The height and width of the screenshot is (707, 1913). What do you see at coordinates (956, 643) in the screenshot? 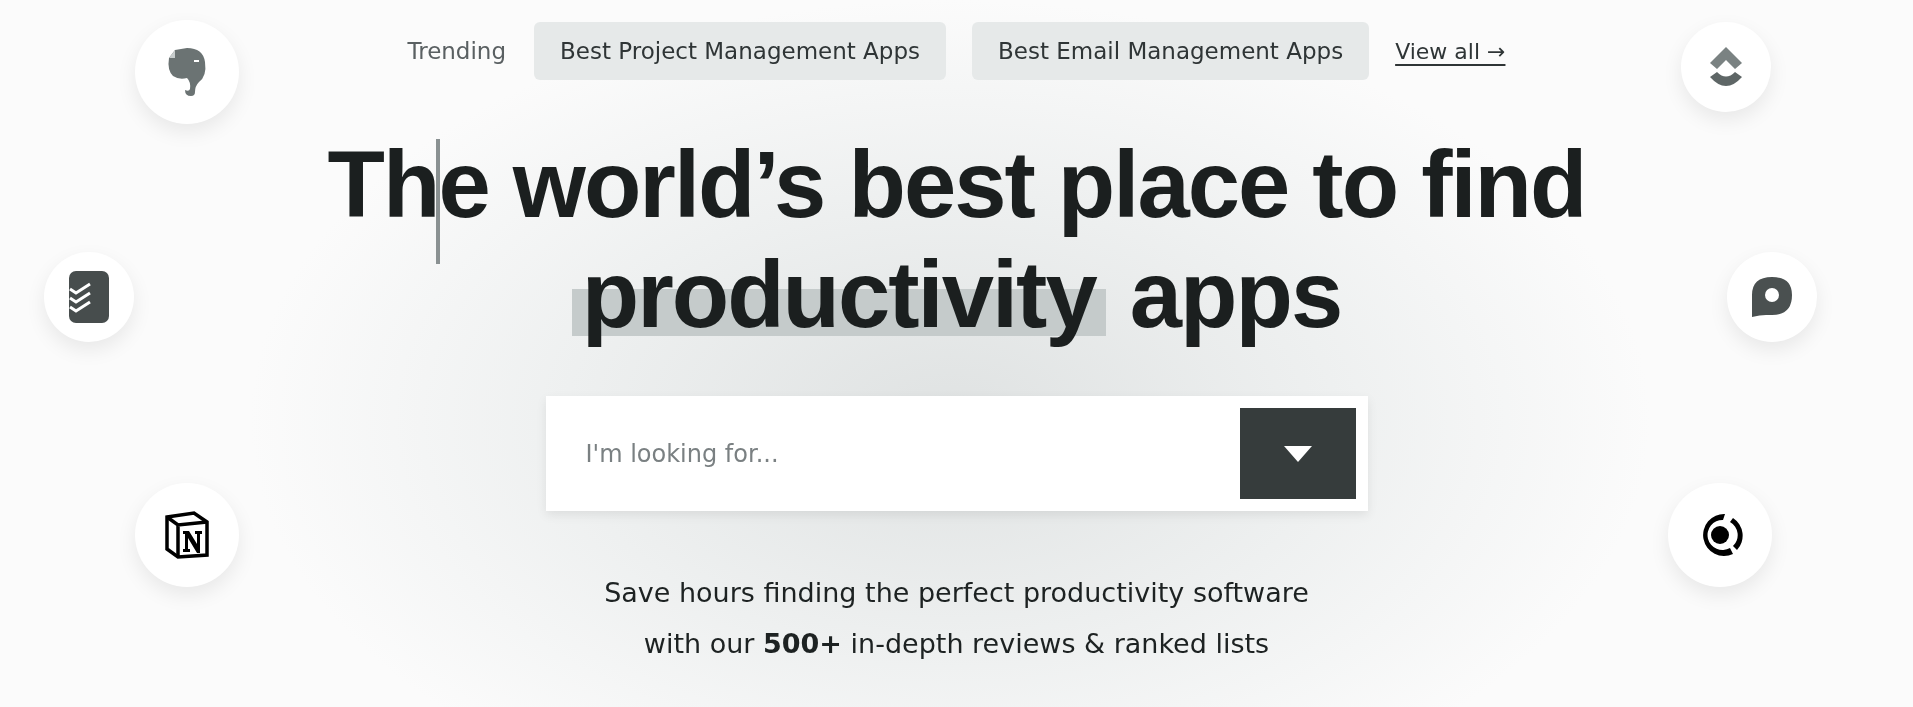
I see `subtitle-text: with our 500+ in-depth reviews & ranked lists` at bounding box center [956, 643].